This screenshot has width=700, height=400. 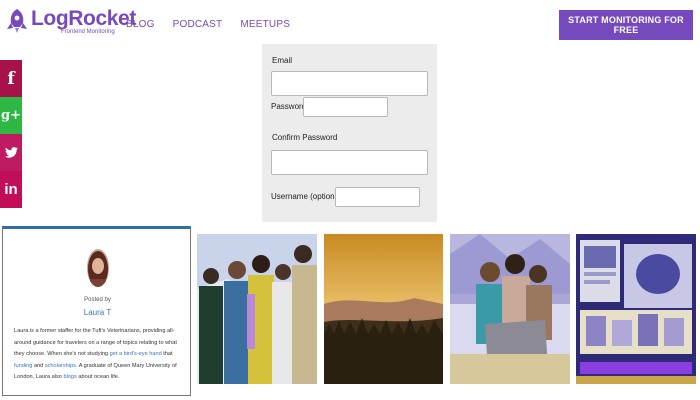 I want to click on article-thumbnail-dashboard, so click(x=636, y=309).